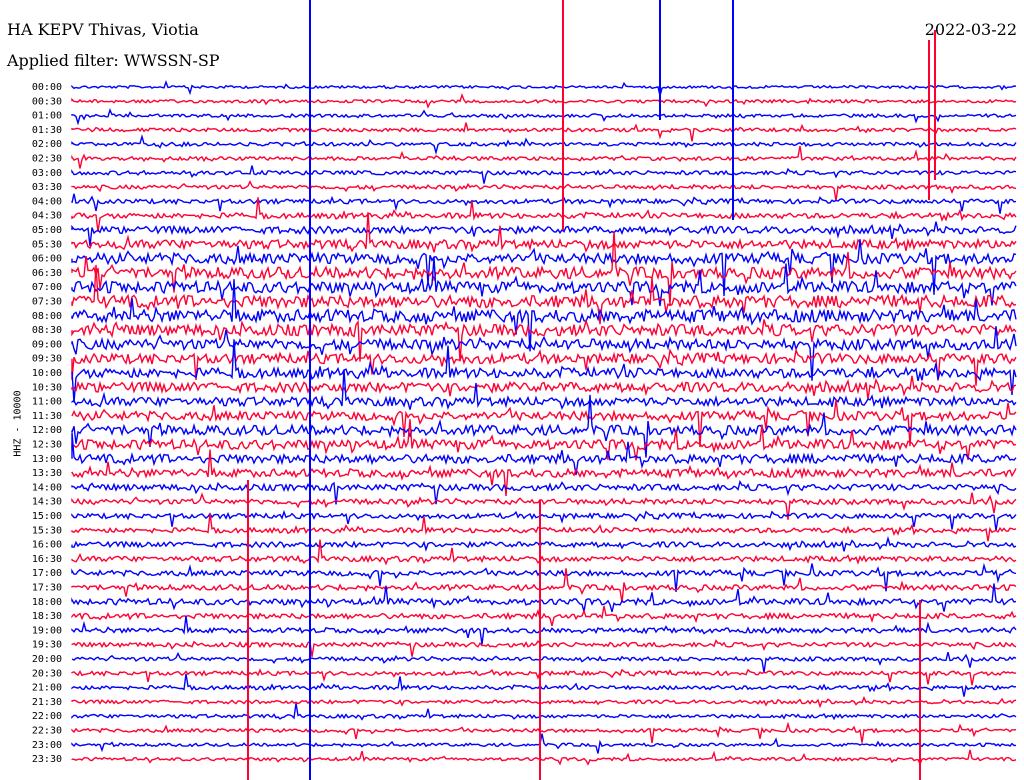  Describe the element at coordinates (47, 759) in the screenshot. I see `time-tick-label: 23:30` at that location.